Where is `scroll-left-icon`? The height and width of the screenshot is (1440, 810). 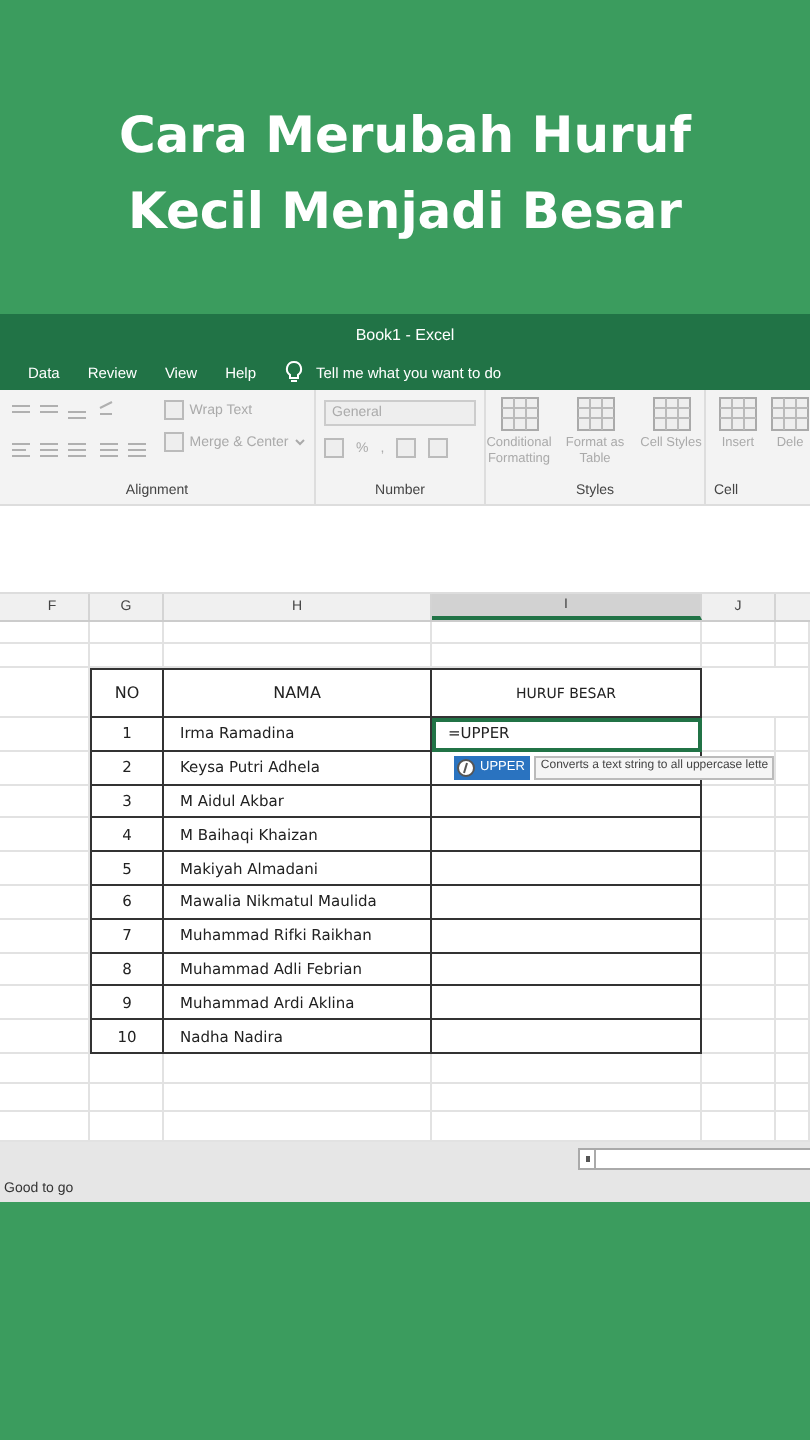
scroll-left-icon is located at coordinates (588, 1158).